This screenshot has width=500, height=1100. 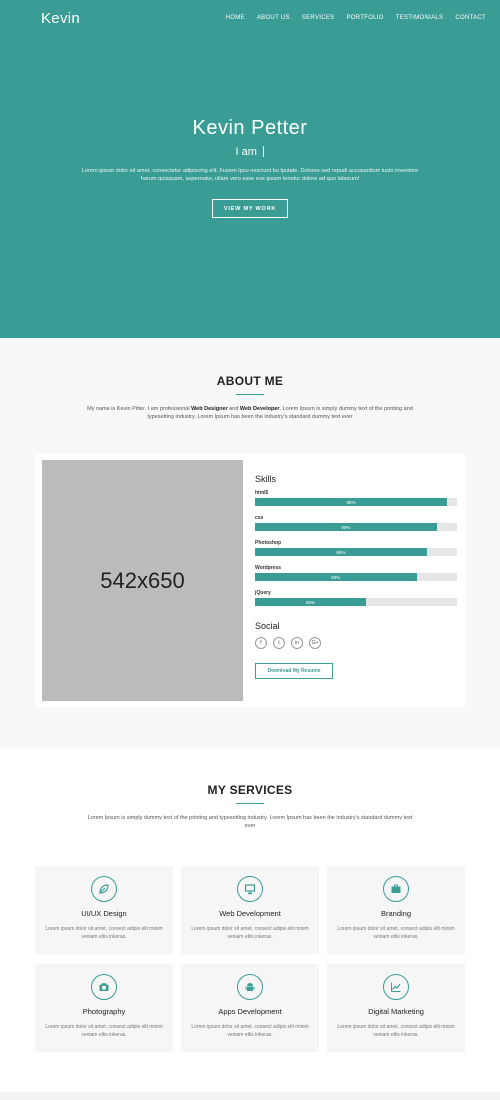 I want to click on service-title: Apps Development, so click(x=250, y=1011).